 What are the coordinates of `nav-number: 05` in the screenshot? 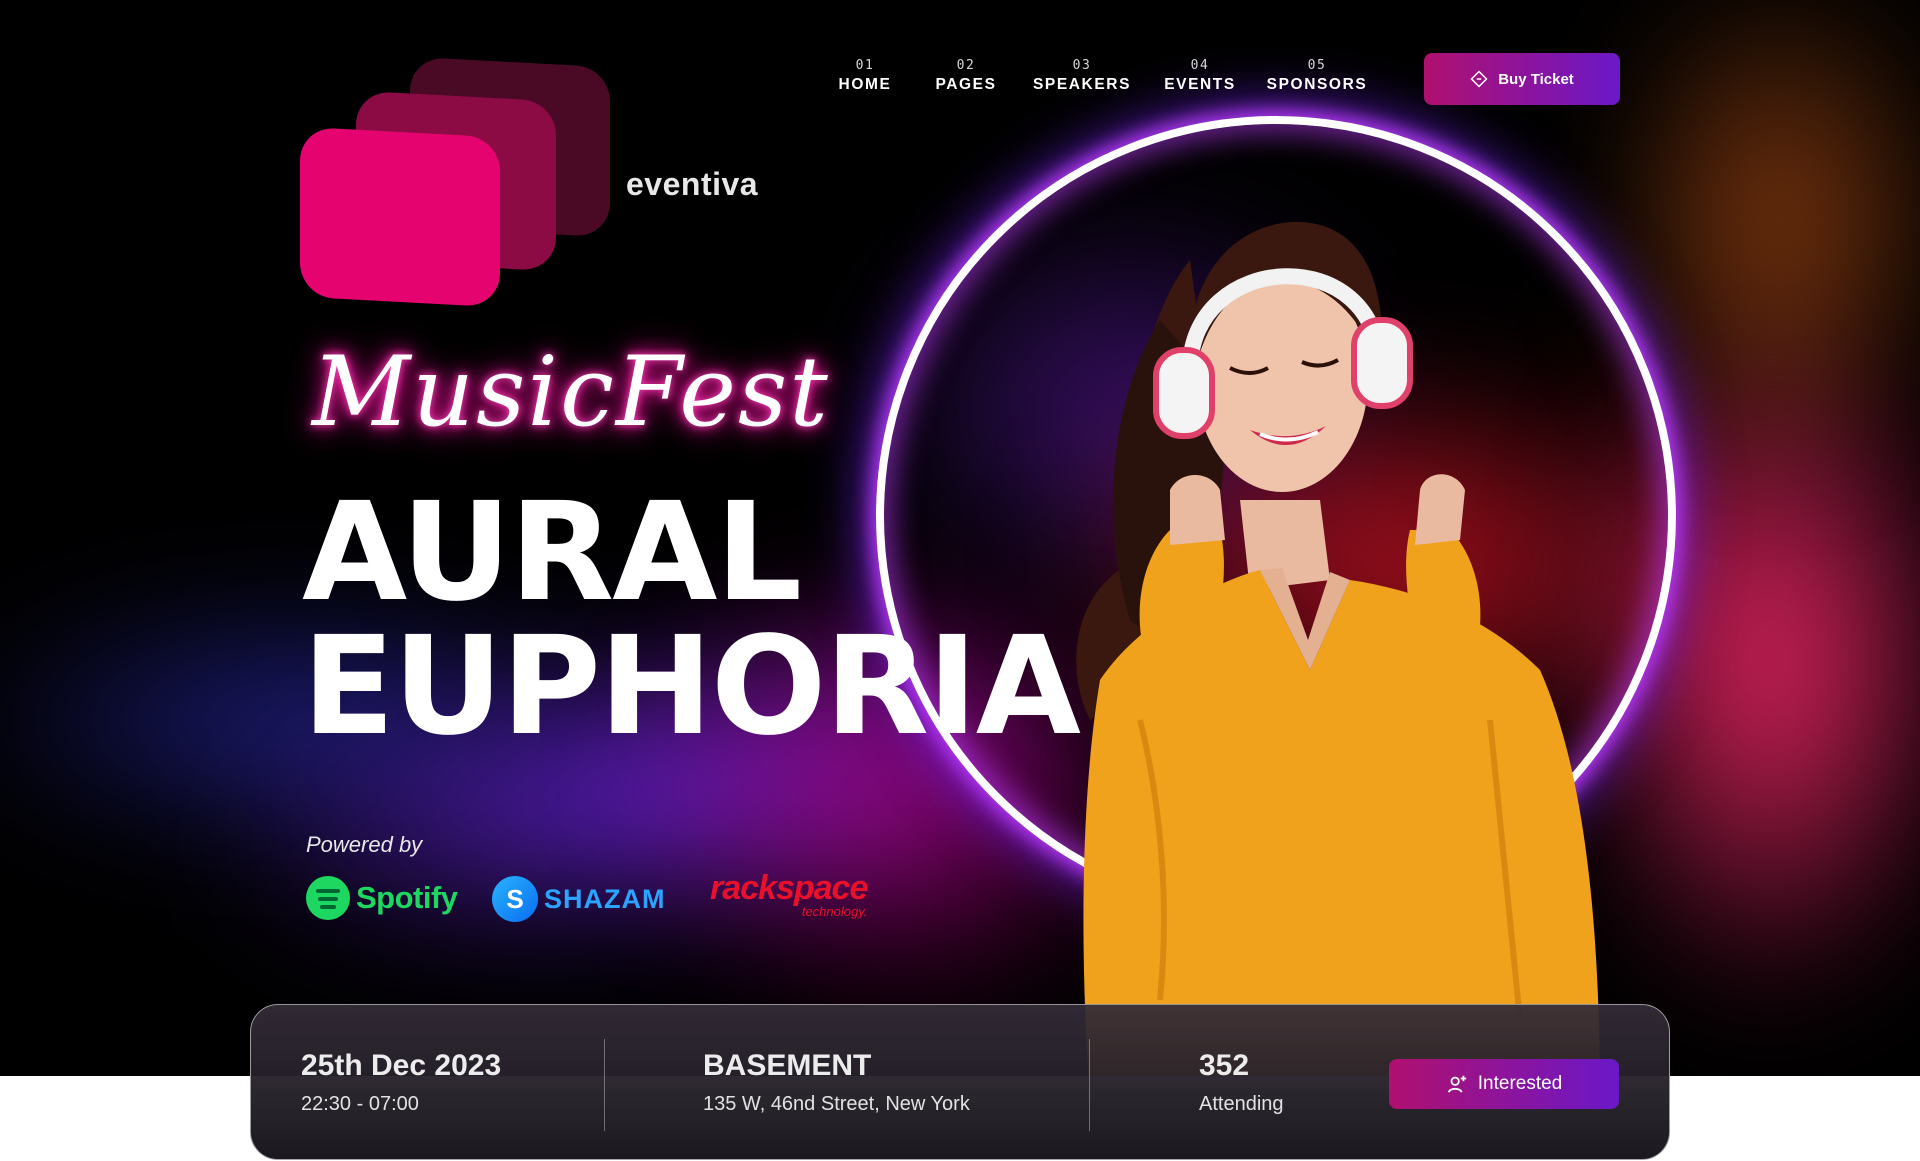 It's located at (1317, 65).